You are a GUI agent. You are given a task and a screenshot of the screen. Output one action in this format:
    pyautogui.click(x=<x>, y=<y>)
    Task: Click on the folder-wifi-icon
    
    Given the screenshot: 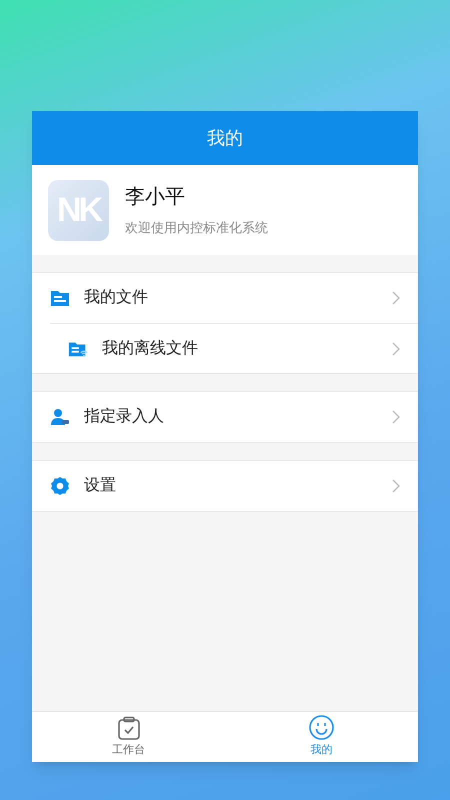 What is the action you would take?
    pyautogui.click(x=78, y=349)
    